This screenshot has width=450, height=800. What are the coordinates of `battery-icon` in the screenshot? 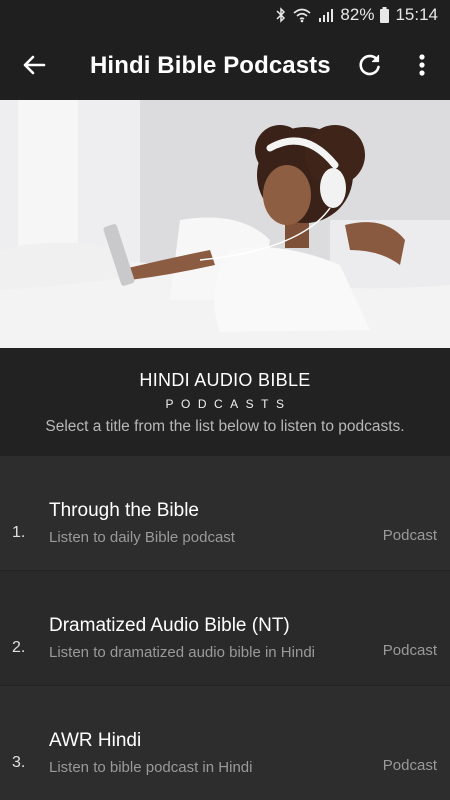 It's located at (385, 15).